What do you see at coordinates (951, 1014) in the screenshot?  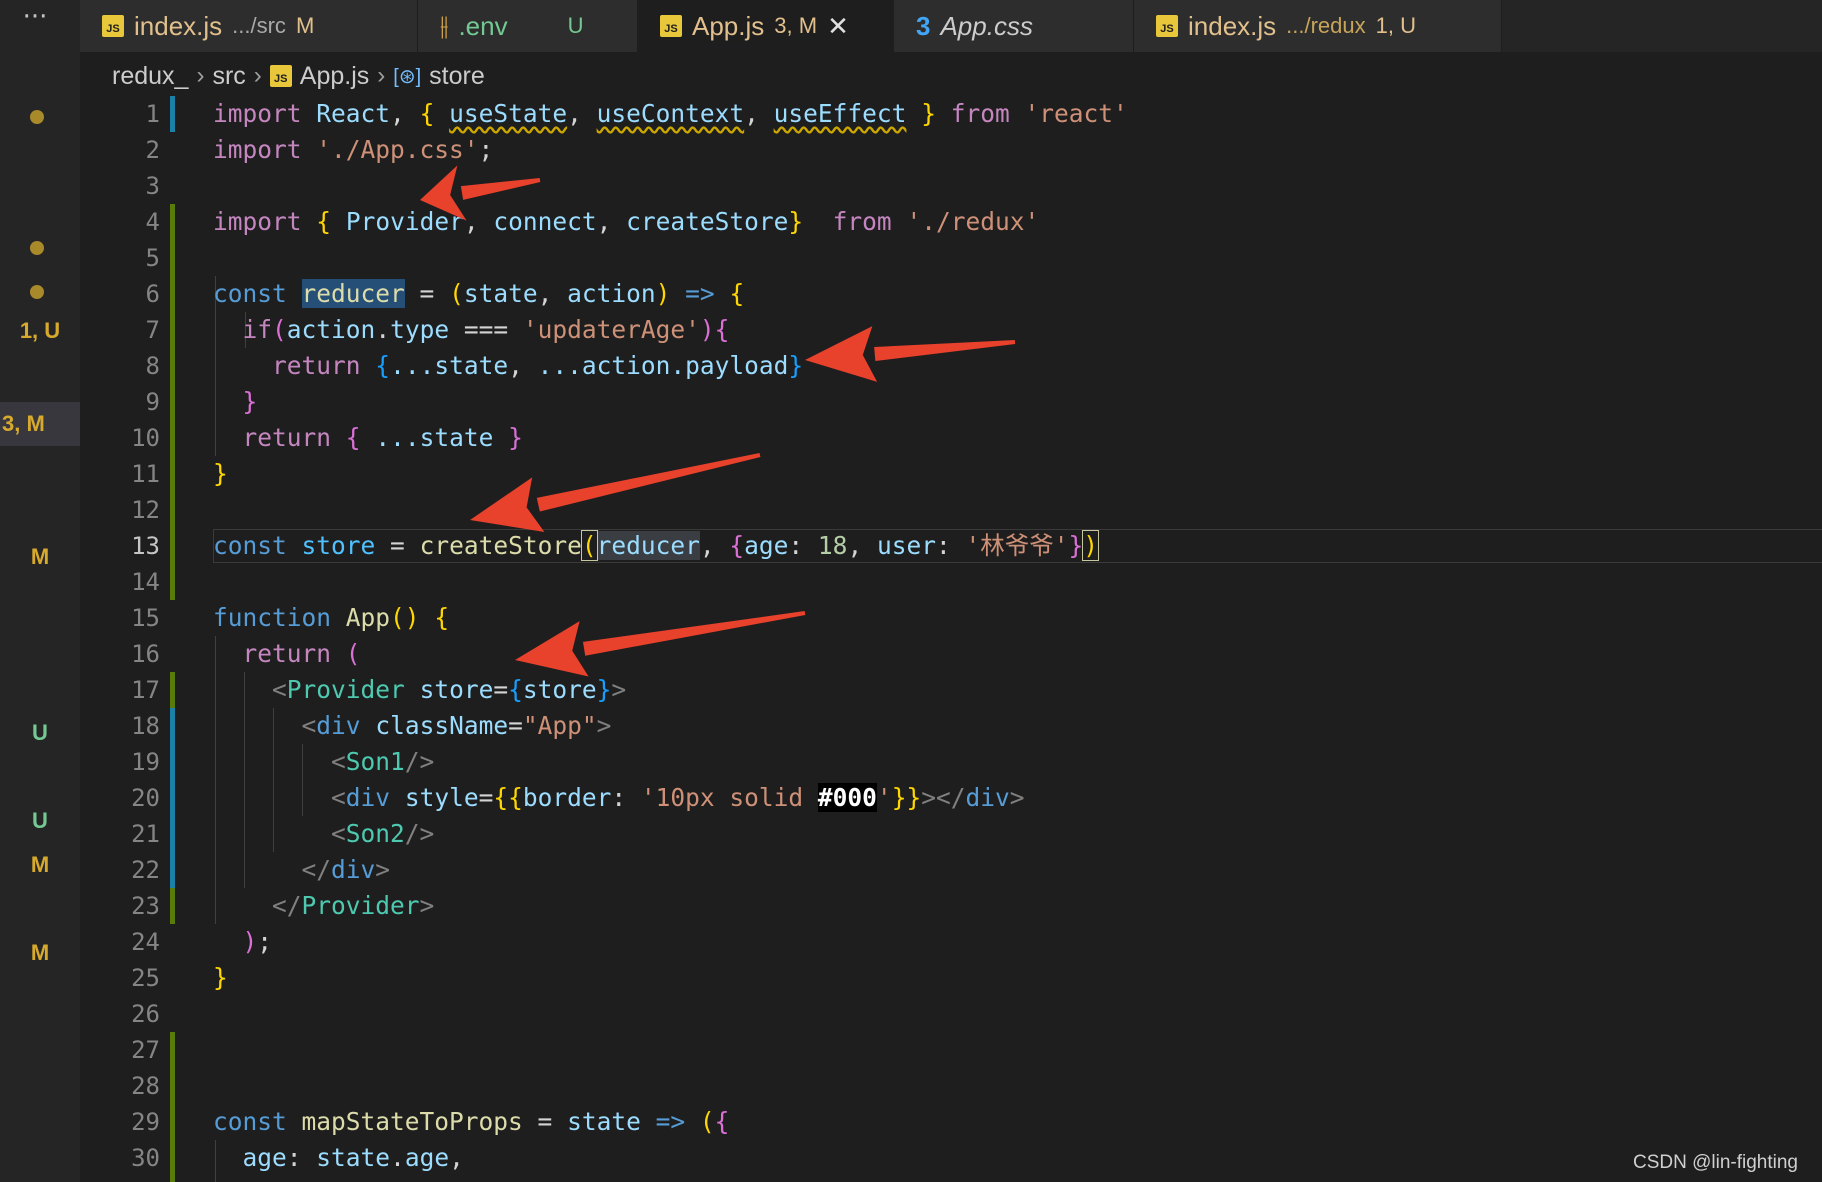 I see `line-number: 26` at bounding box center [951, 1014].